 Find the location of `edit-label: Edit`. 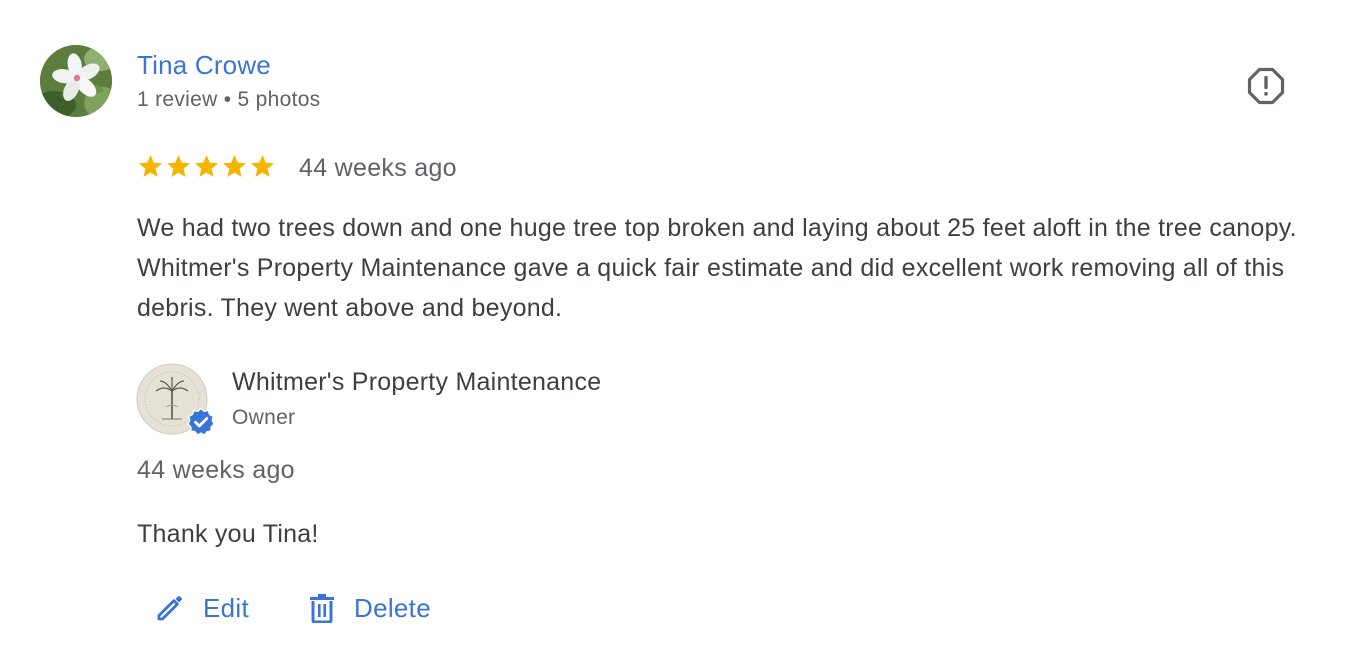

edit-label: Edit is located at coordinates (226, 607).